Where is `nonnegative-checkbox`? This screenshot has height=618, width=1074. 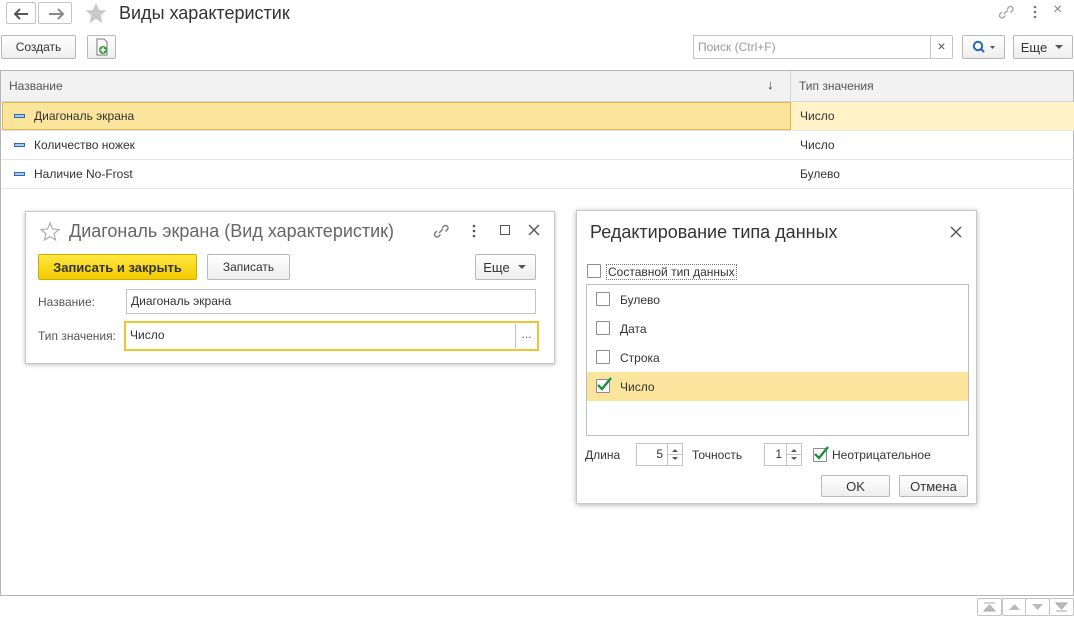 nonnegative-checkbox is located at coordinates (821, 454).